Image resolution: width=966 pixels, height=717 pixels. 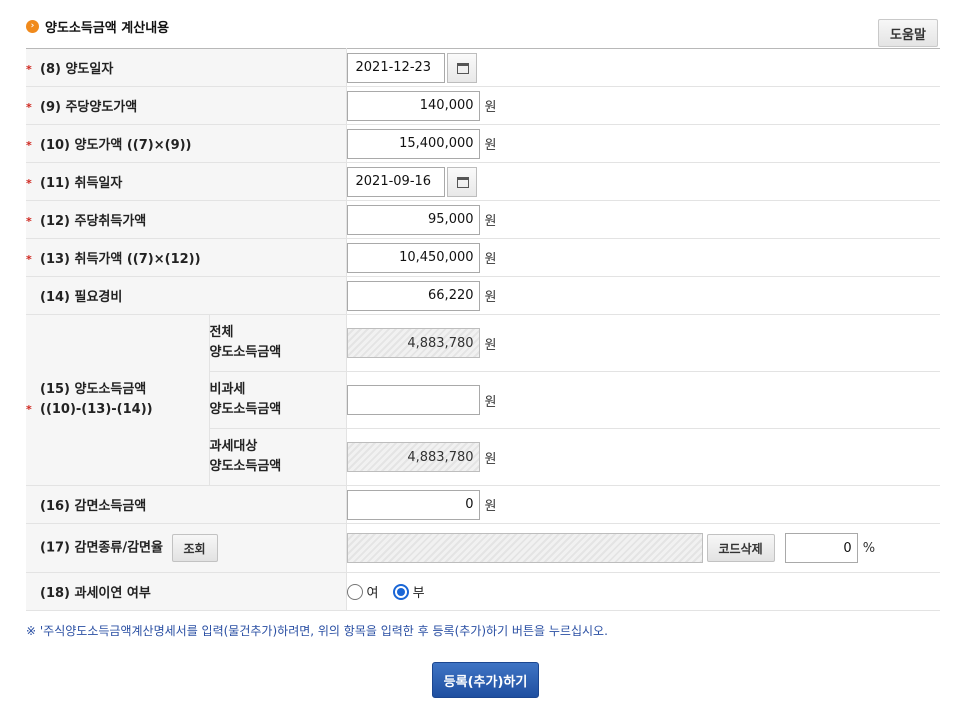 What do you see at coordinates (413, 143) in the screenshot?
I see `transfer-price-input` at bounding box center [413, 143].